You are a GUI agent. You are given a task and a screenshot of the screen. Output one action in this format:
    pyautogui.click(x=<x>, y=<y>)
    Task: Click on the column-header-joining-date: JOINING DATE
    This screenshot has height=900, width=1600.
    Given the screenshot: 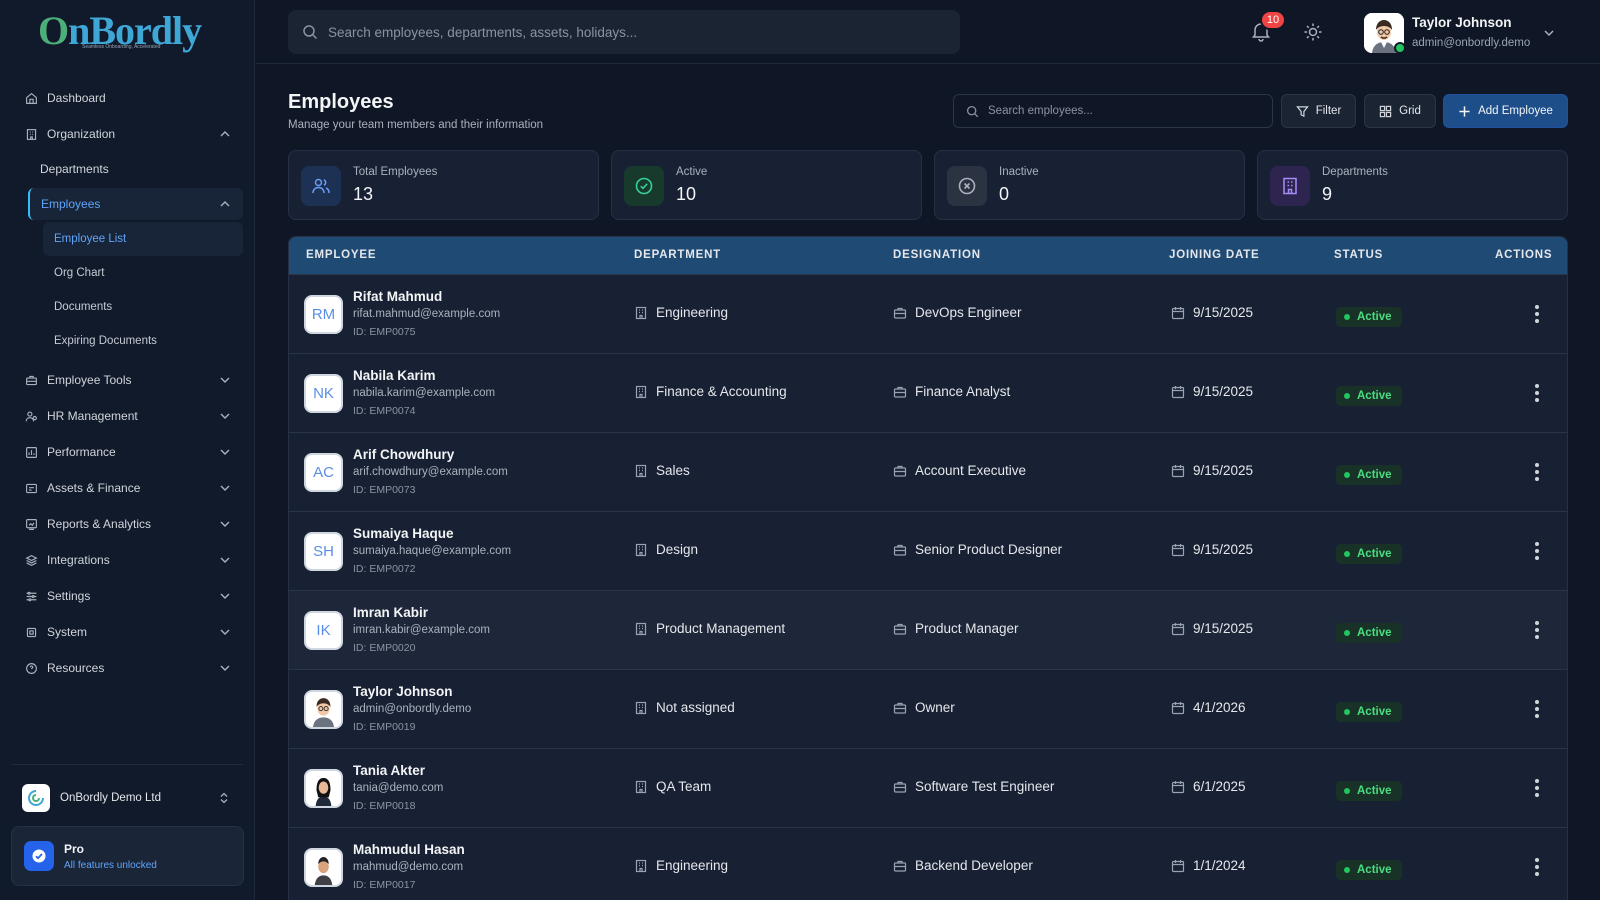 What is the action you would take?
    pyautogui.click(x=1214, y=255)
    